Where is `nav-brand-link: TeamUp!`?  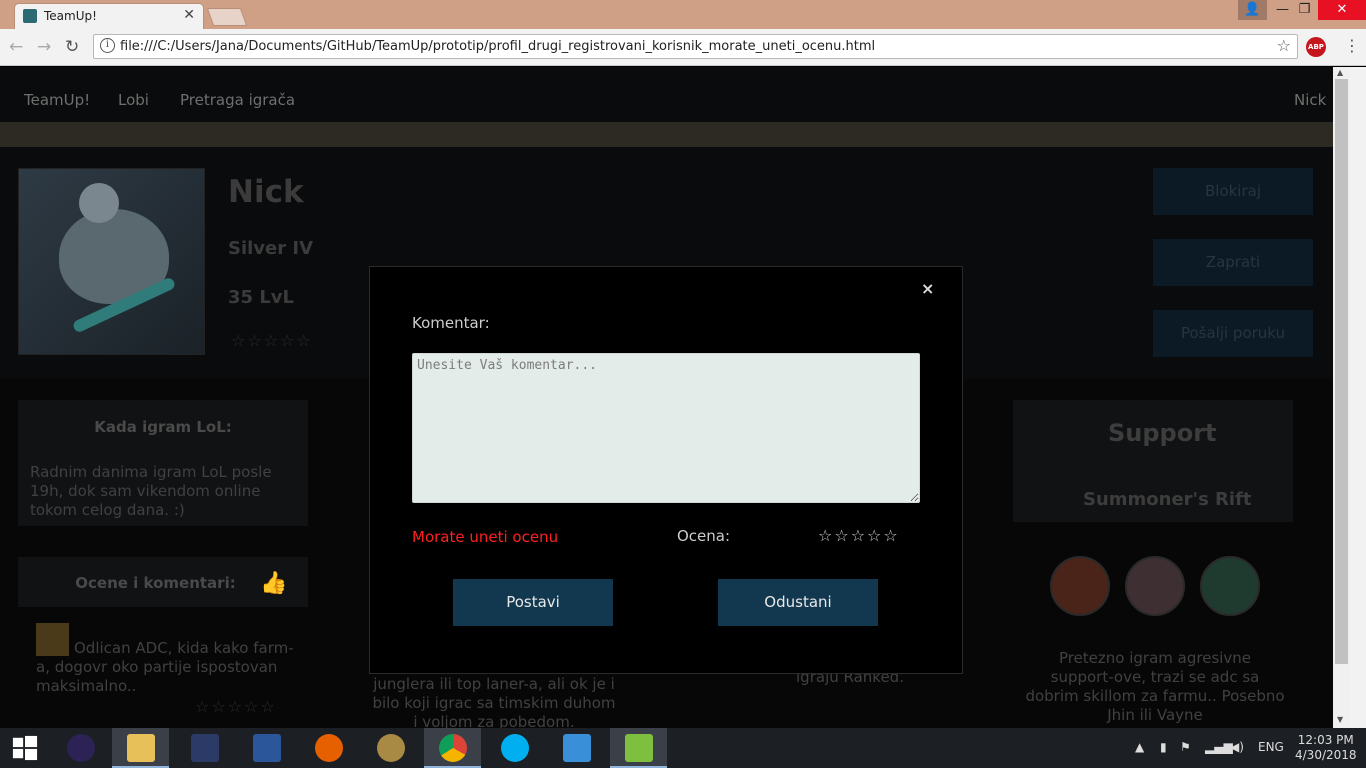 nav-brand-link: TeamUp! is located at coordinates (57, 100).